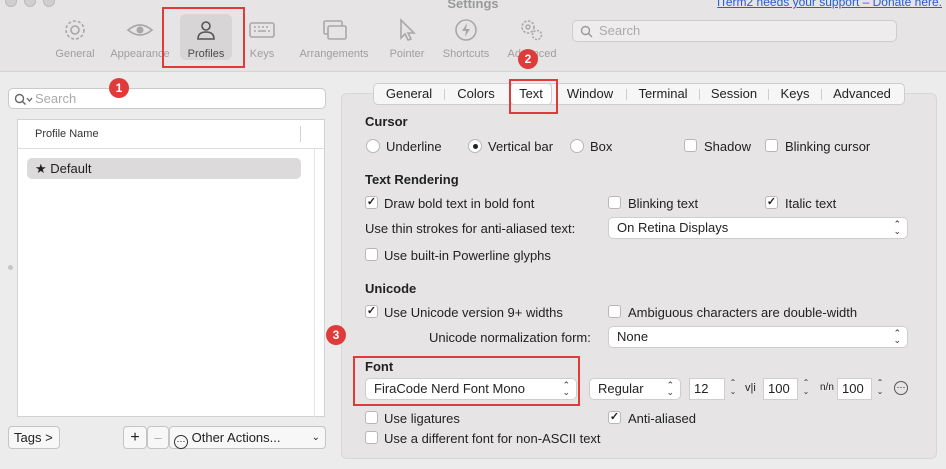  Describe the element at coordinates (262, 40) in the screenshot. I see `toolbar-keys: Keys` at that location.